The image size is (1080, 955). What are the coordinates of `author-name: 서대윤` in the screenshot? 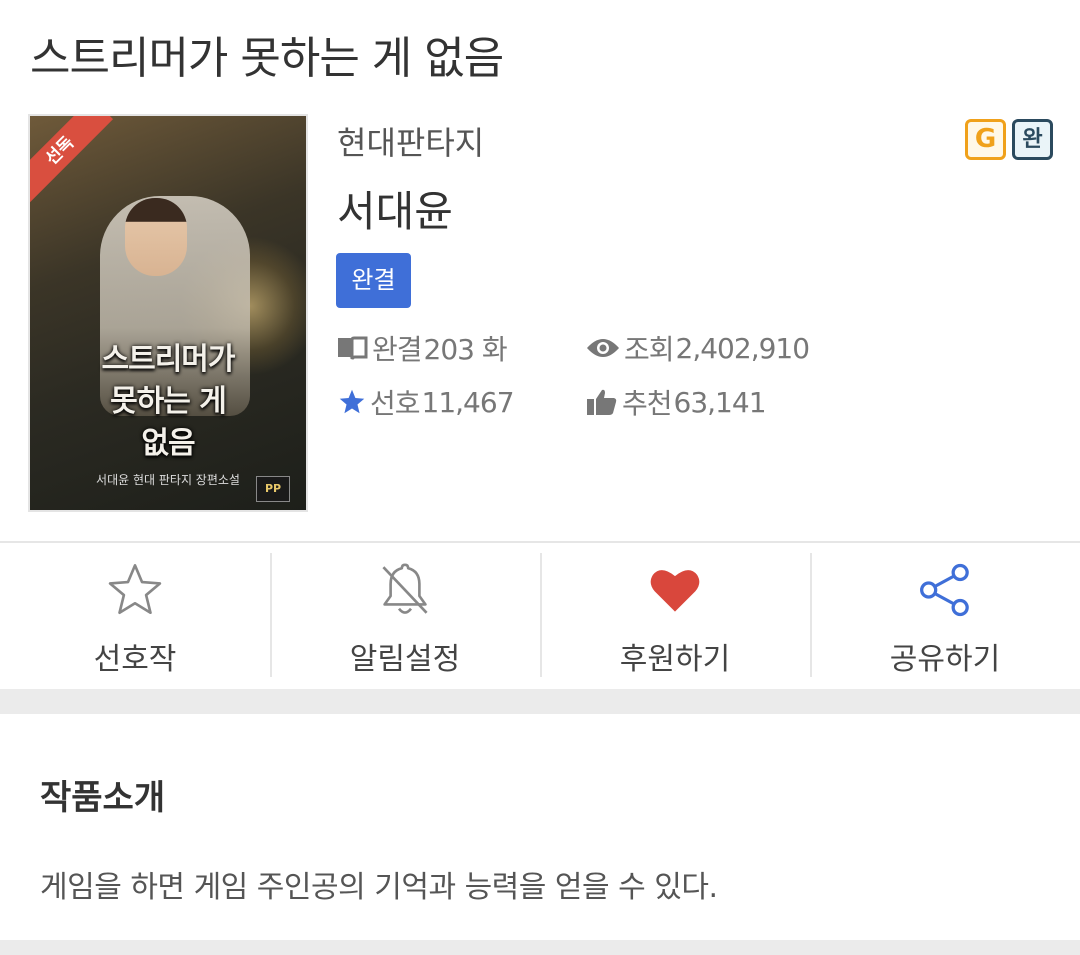 It's located at (395, 208).